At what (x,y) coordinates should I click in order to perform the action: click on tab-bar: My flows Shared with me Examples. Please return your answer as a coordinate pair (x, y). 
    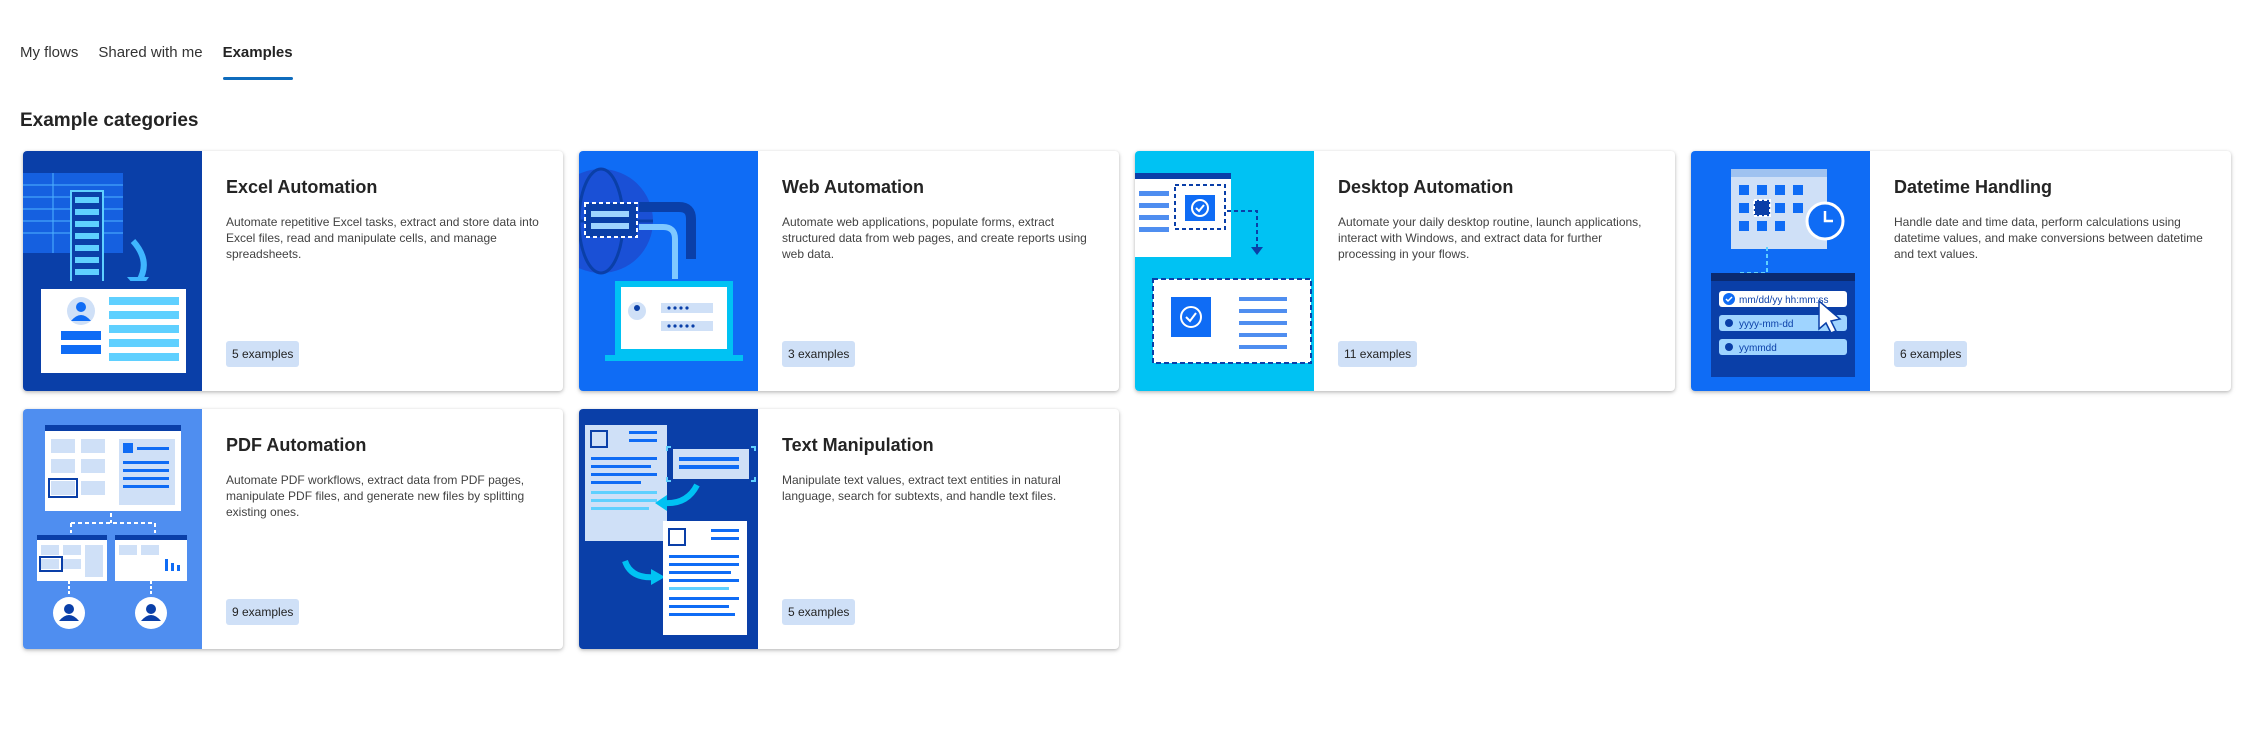
    Looking at the image, I should click on (166, 58).